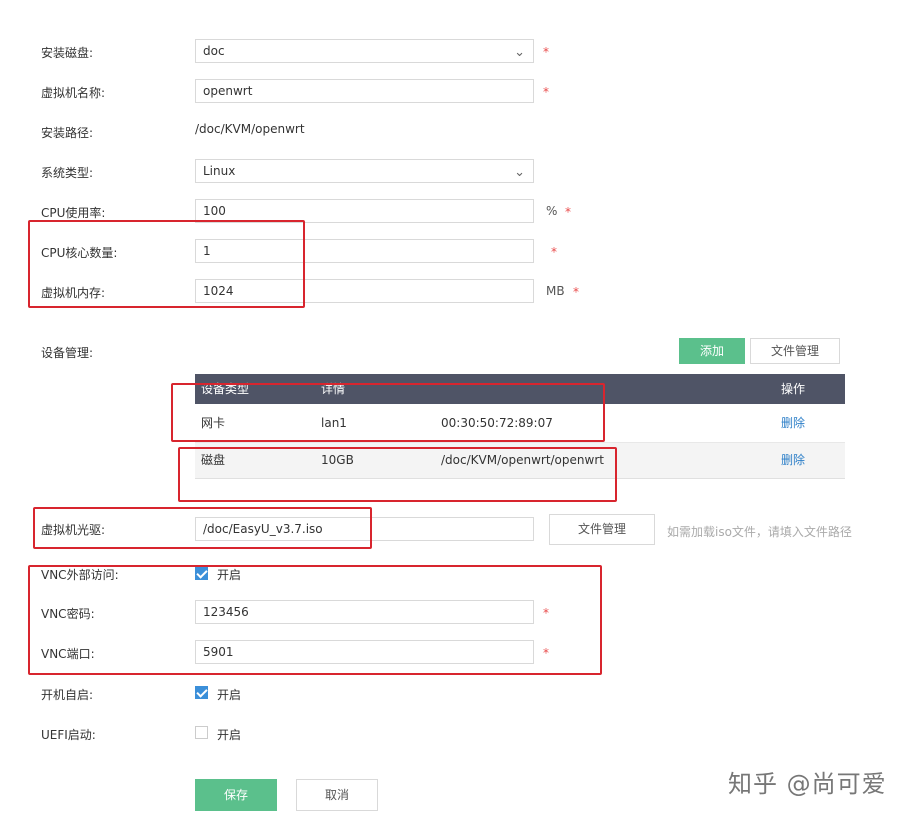  I want to click on uefi-label: UEFI启动:, so click(68, 735).